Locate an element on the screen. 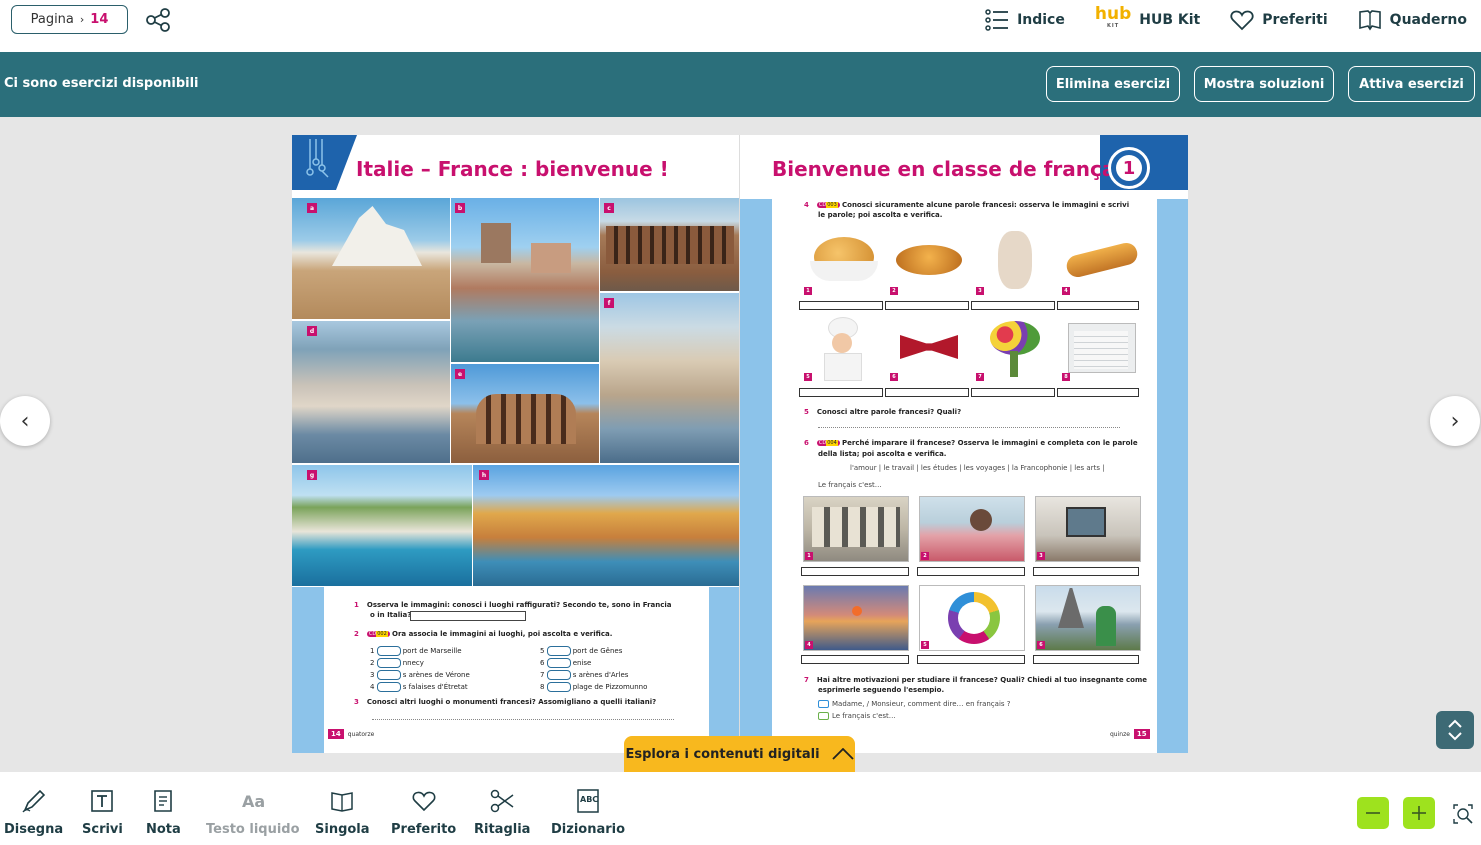  zoom-out-button is located at coordinates (1373, 813).